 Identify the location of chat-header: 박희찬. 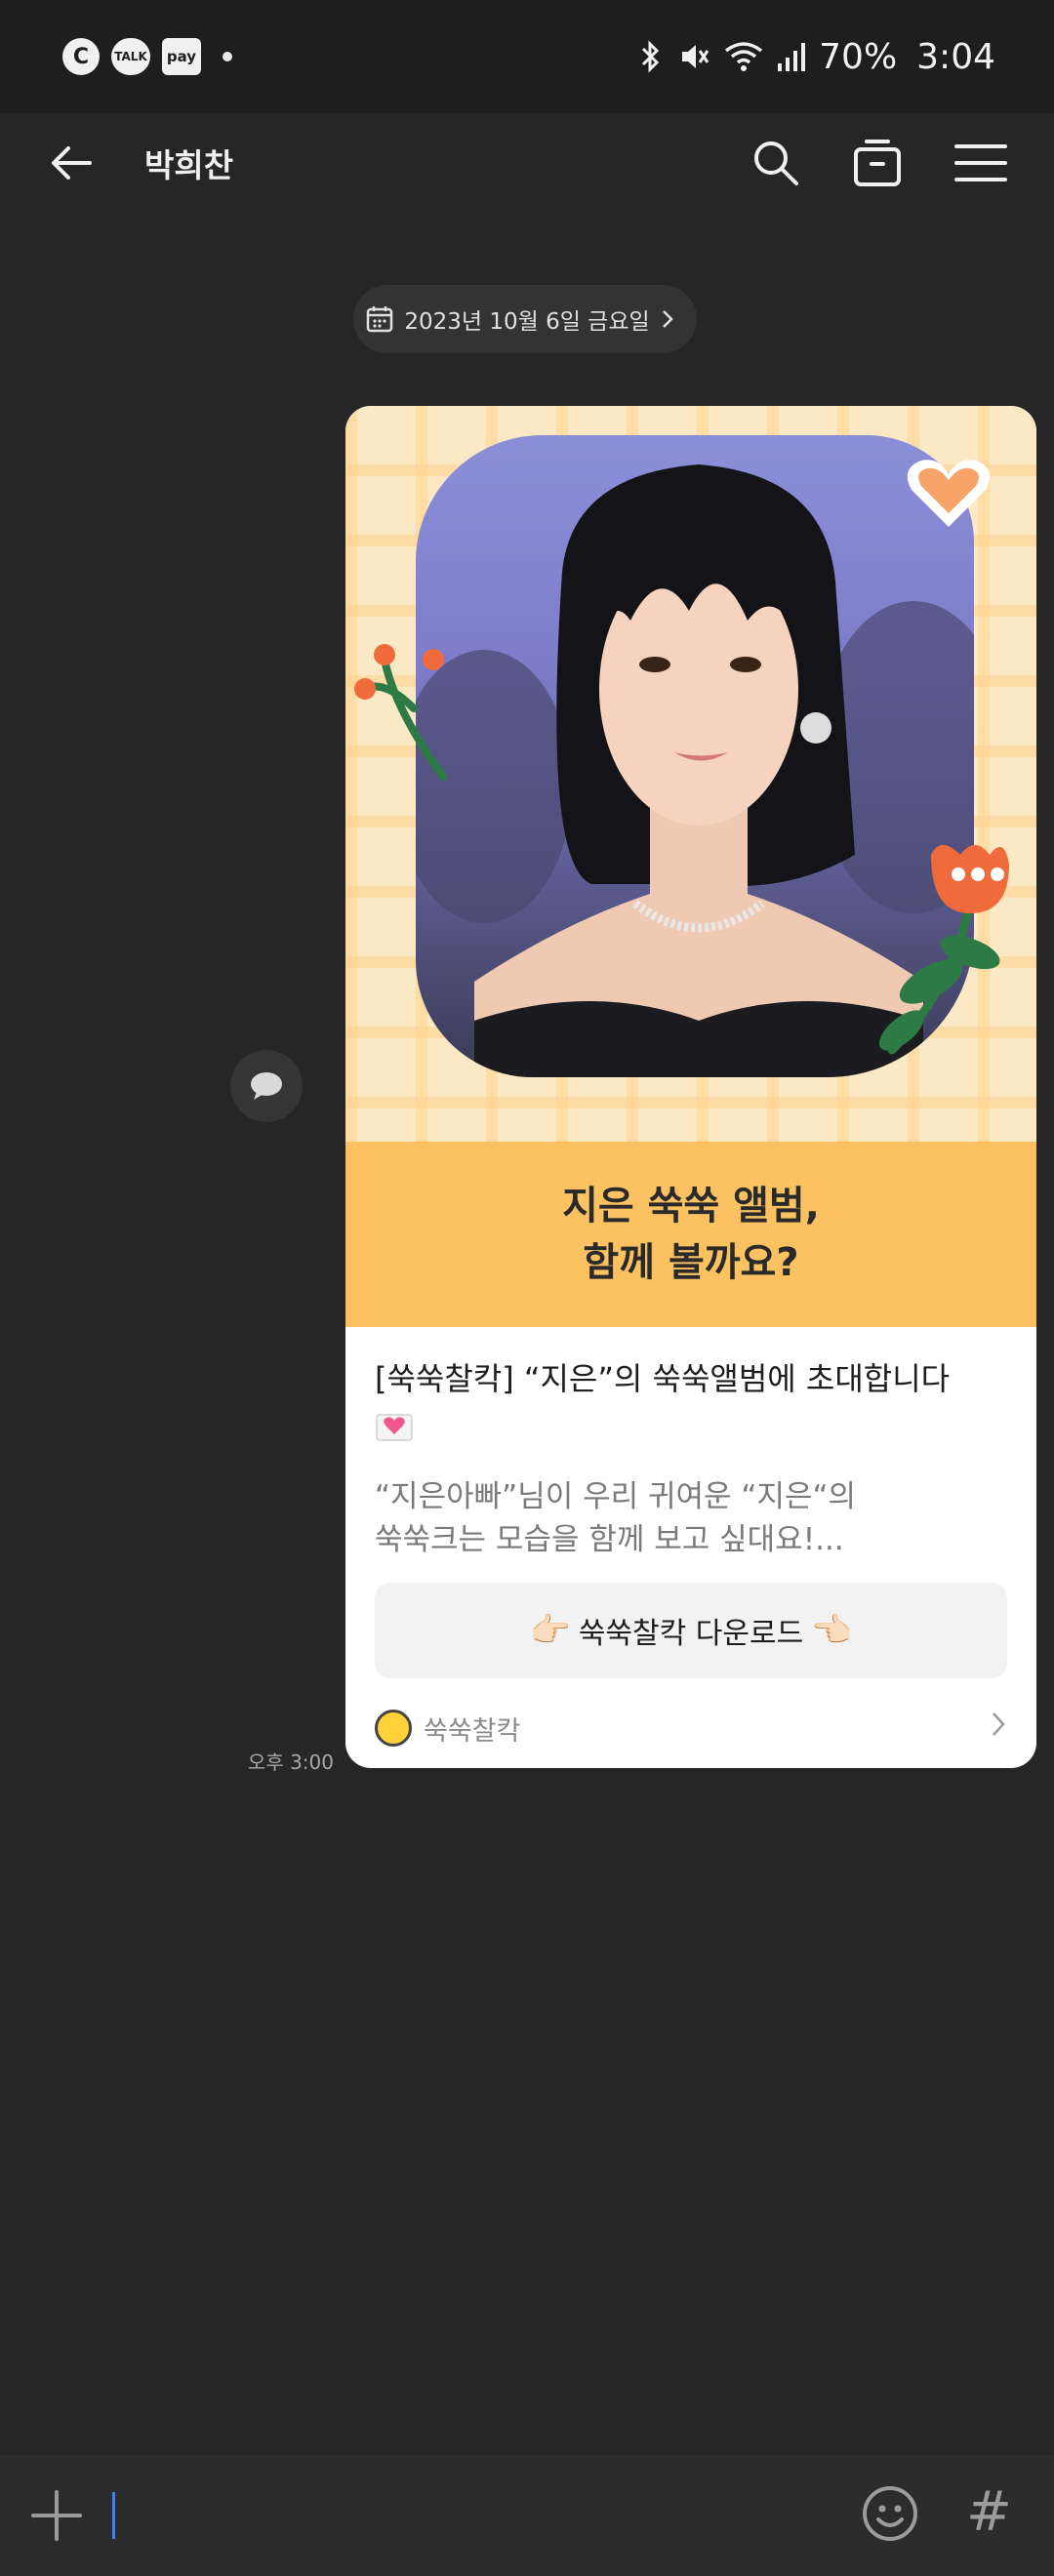
(527, 162).